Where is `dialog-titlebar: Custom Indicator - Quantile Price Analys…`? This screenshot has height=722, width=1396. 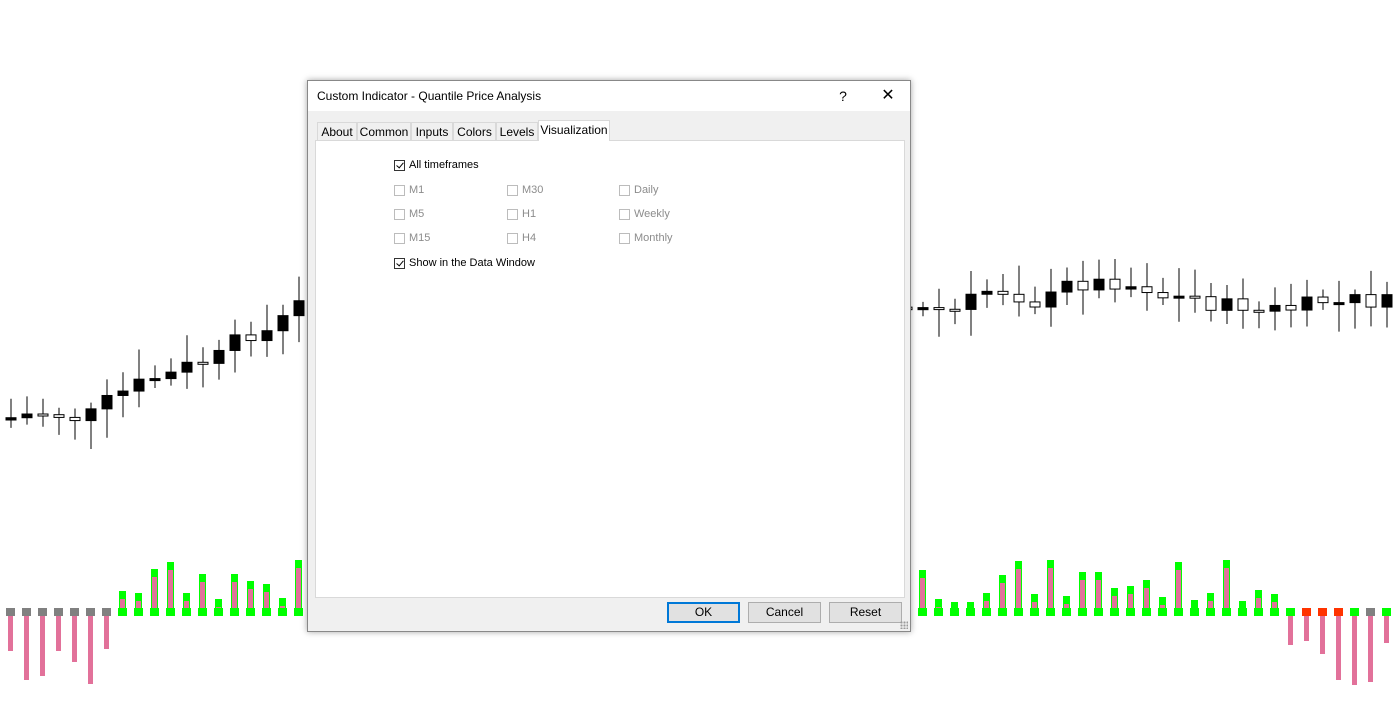
dialog-titlebar: Custom Indicator - Quantile Price Analys… is located at coordinates (609, 96).